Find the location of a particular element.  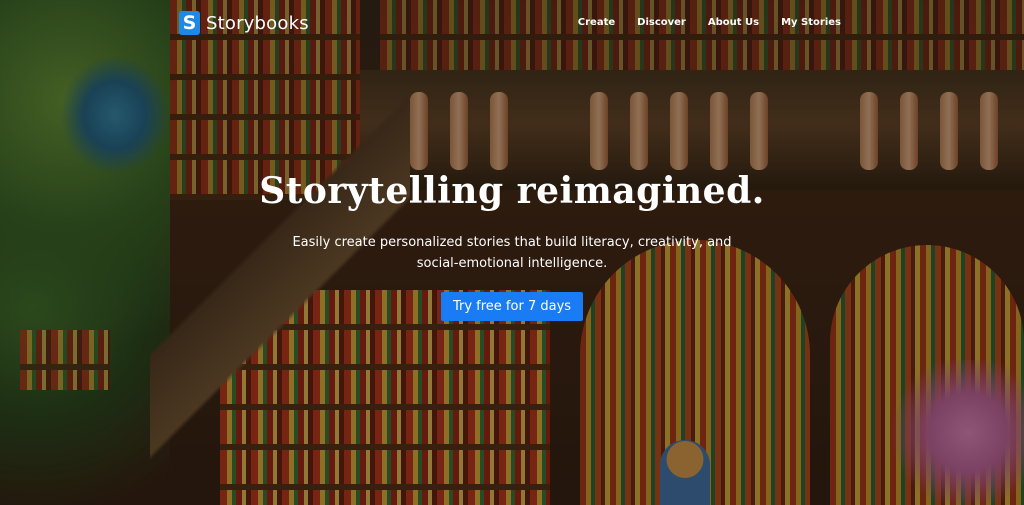

nav-my-stories: My Stories is located at coordinates (811, 22).